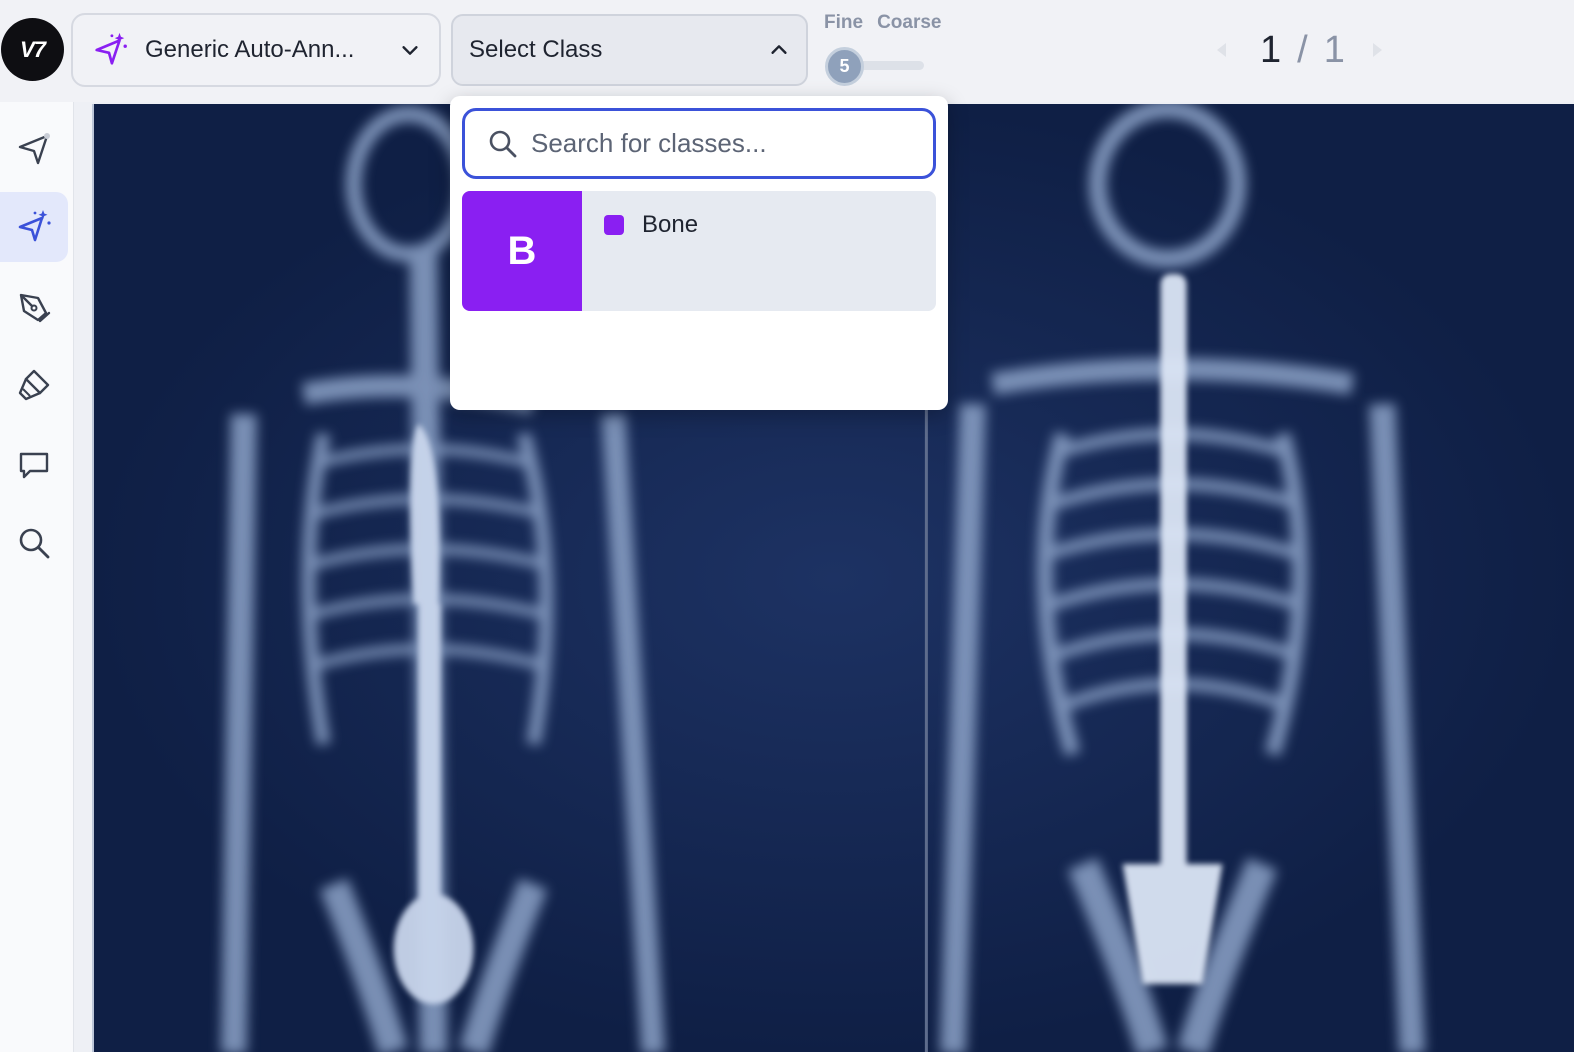 The height and width of the screenshot is (1052, 1574). I want to click on chevron-up-icon, so click(779, 49).